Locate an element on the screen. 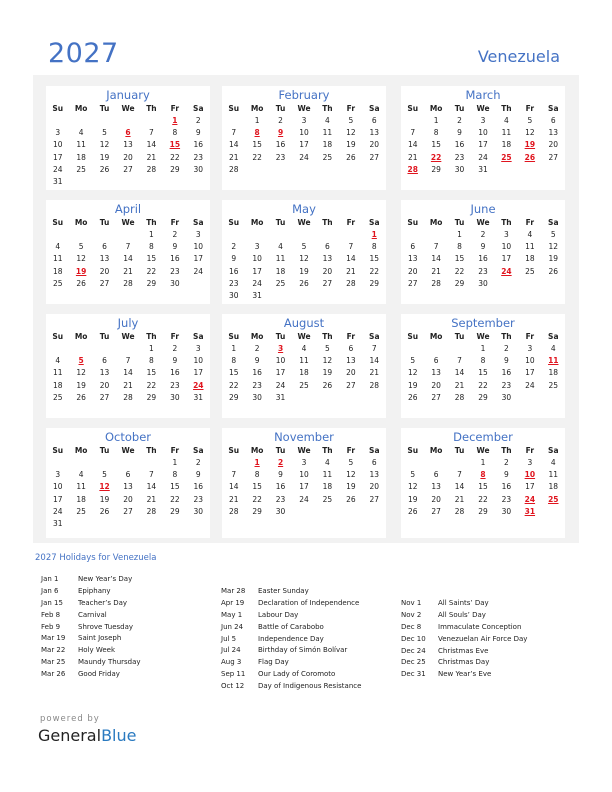 The height and width of the screenshot is (792, 612). holiday-day-cell: 5 is located at coordinates (81, 361).